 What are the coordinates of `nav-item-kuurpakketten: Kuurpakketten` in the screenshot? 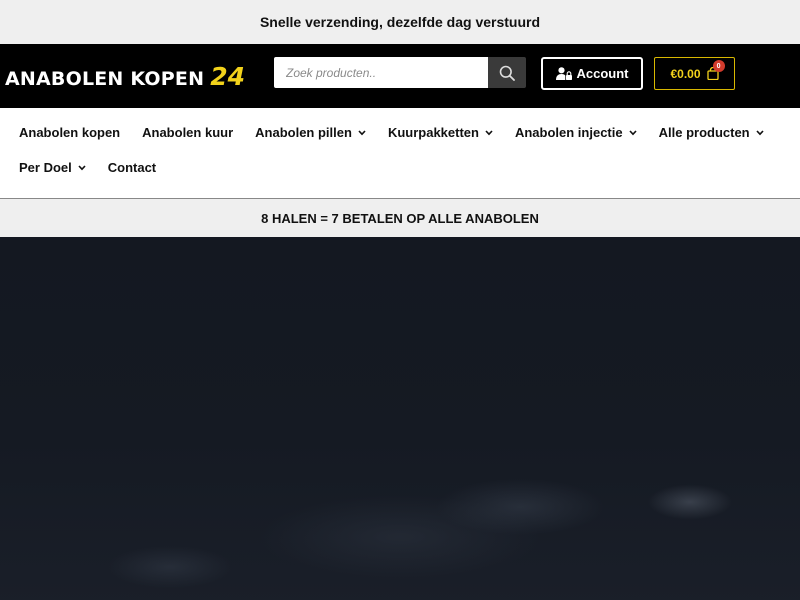 It's located at (440, 132).